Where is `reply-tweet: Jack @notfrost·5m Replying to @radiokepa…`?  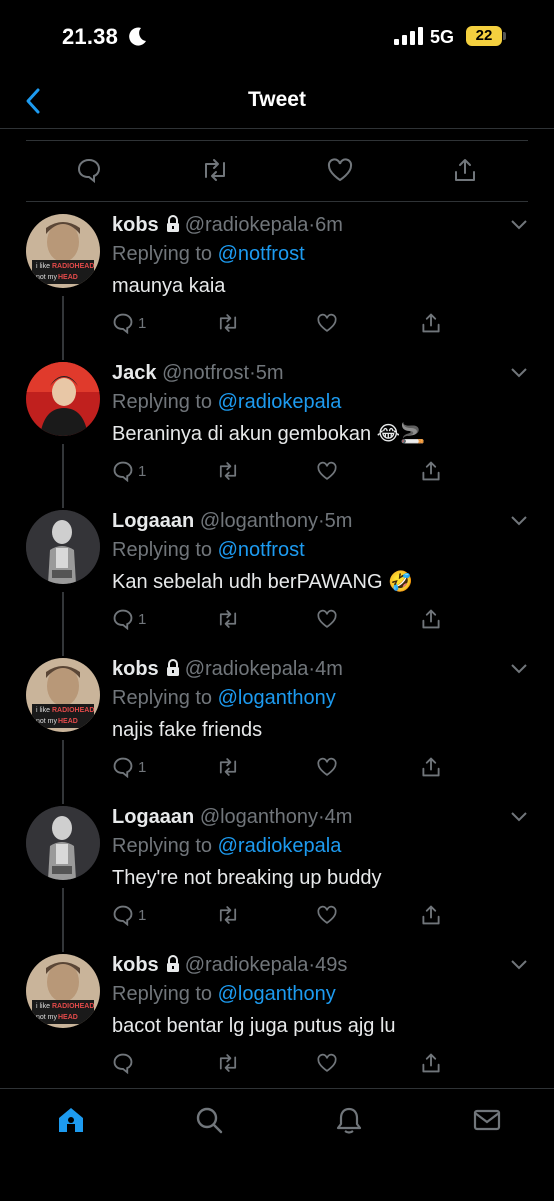 reply-tweet: Jack @notfrost·5m Replying to @radiokepa… is located at coordinates (277, 422).